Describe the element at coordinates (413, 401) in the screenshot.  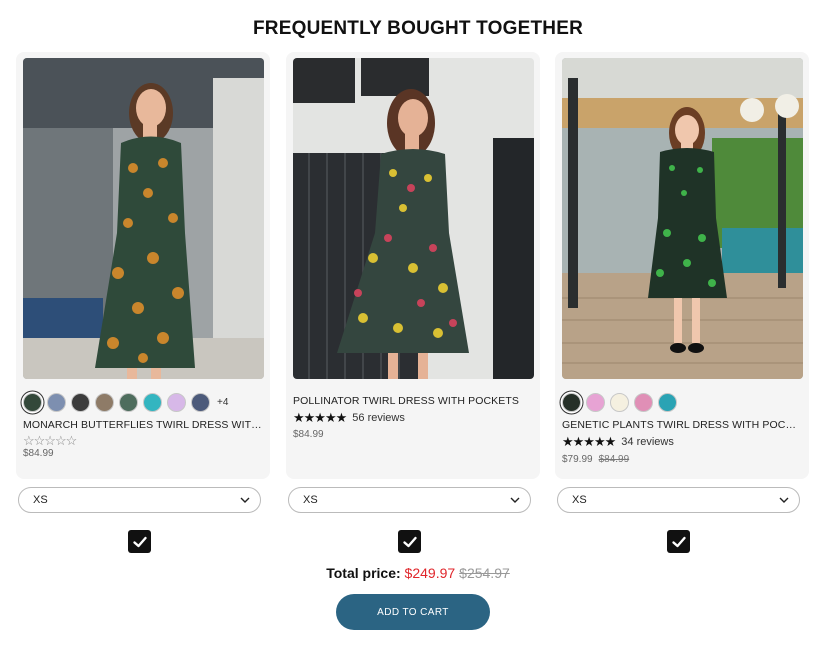
I see `product-title: POLLINATOR TWIRL DRESS WITH POCKETS` at that location.